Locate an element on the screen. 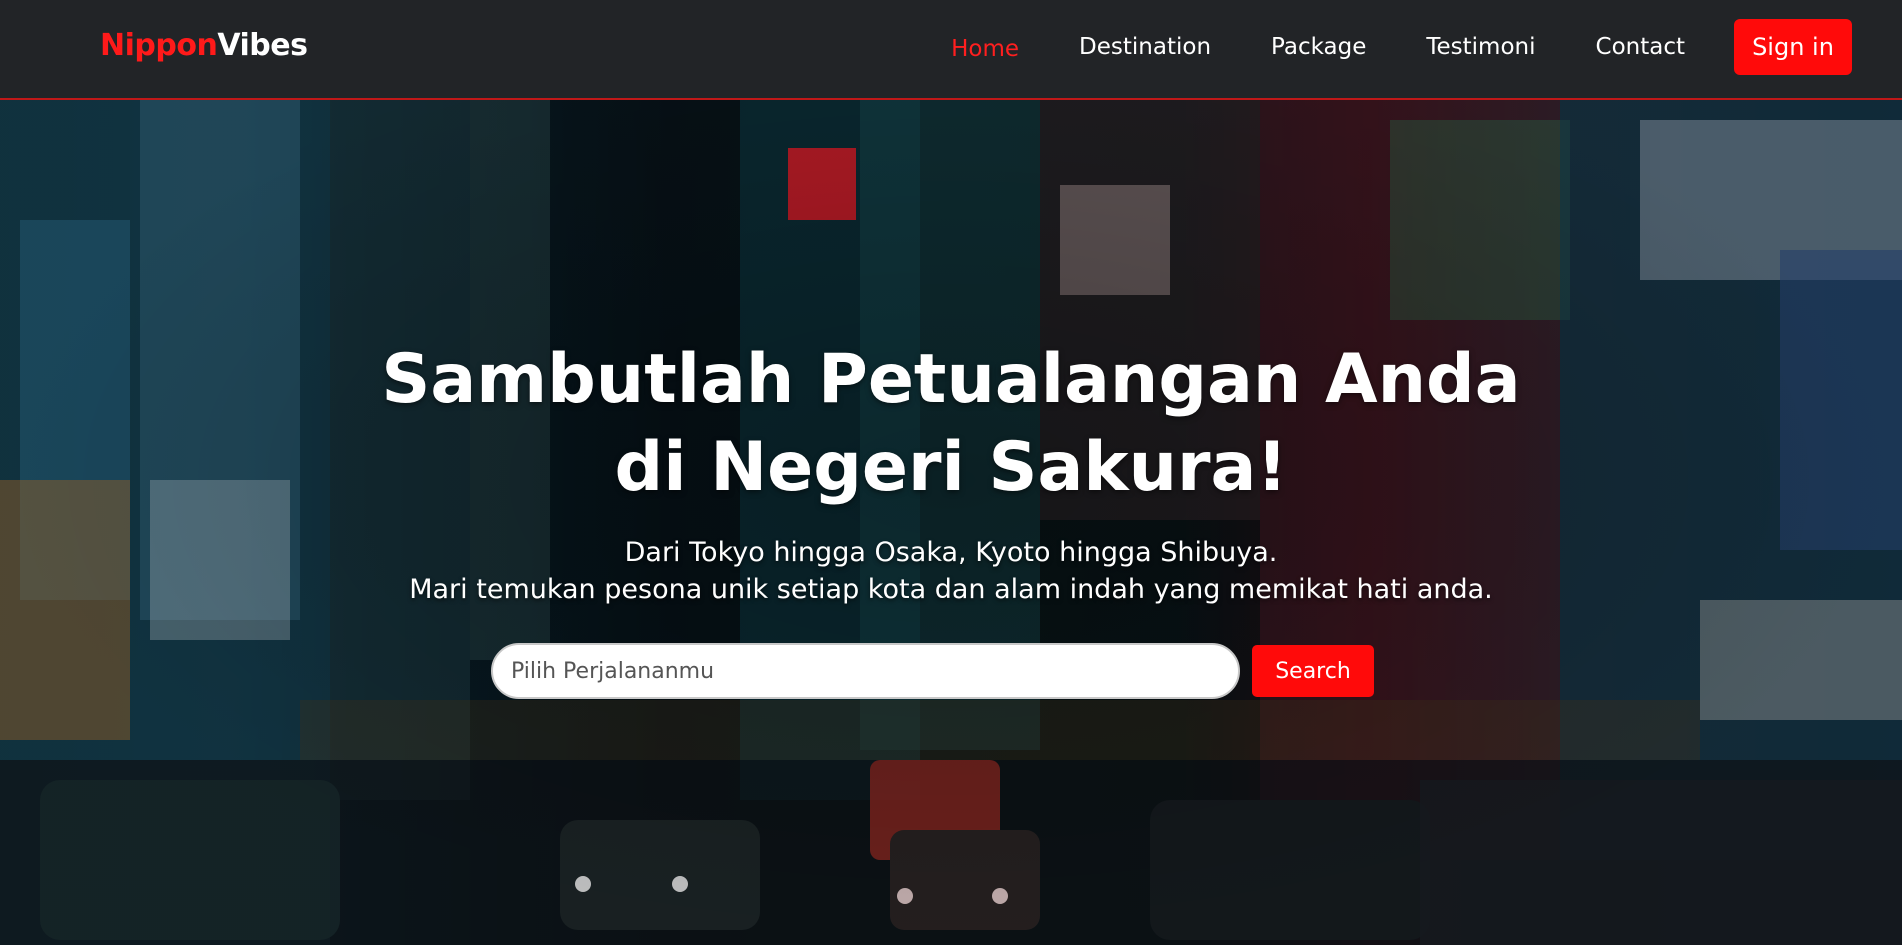  signin-button: Sign in is located at coordinates (1793, 47).